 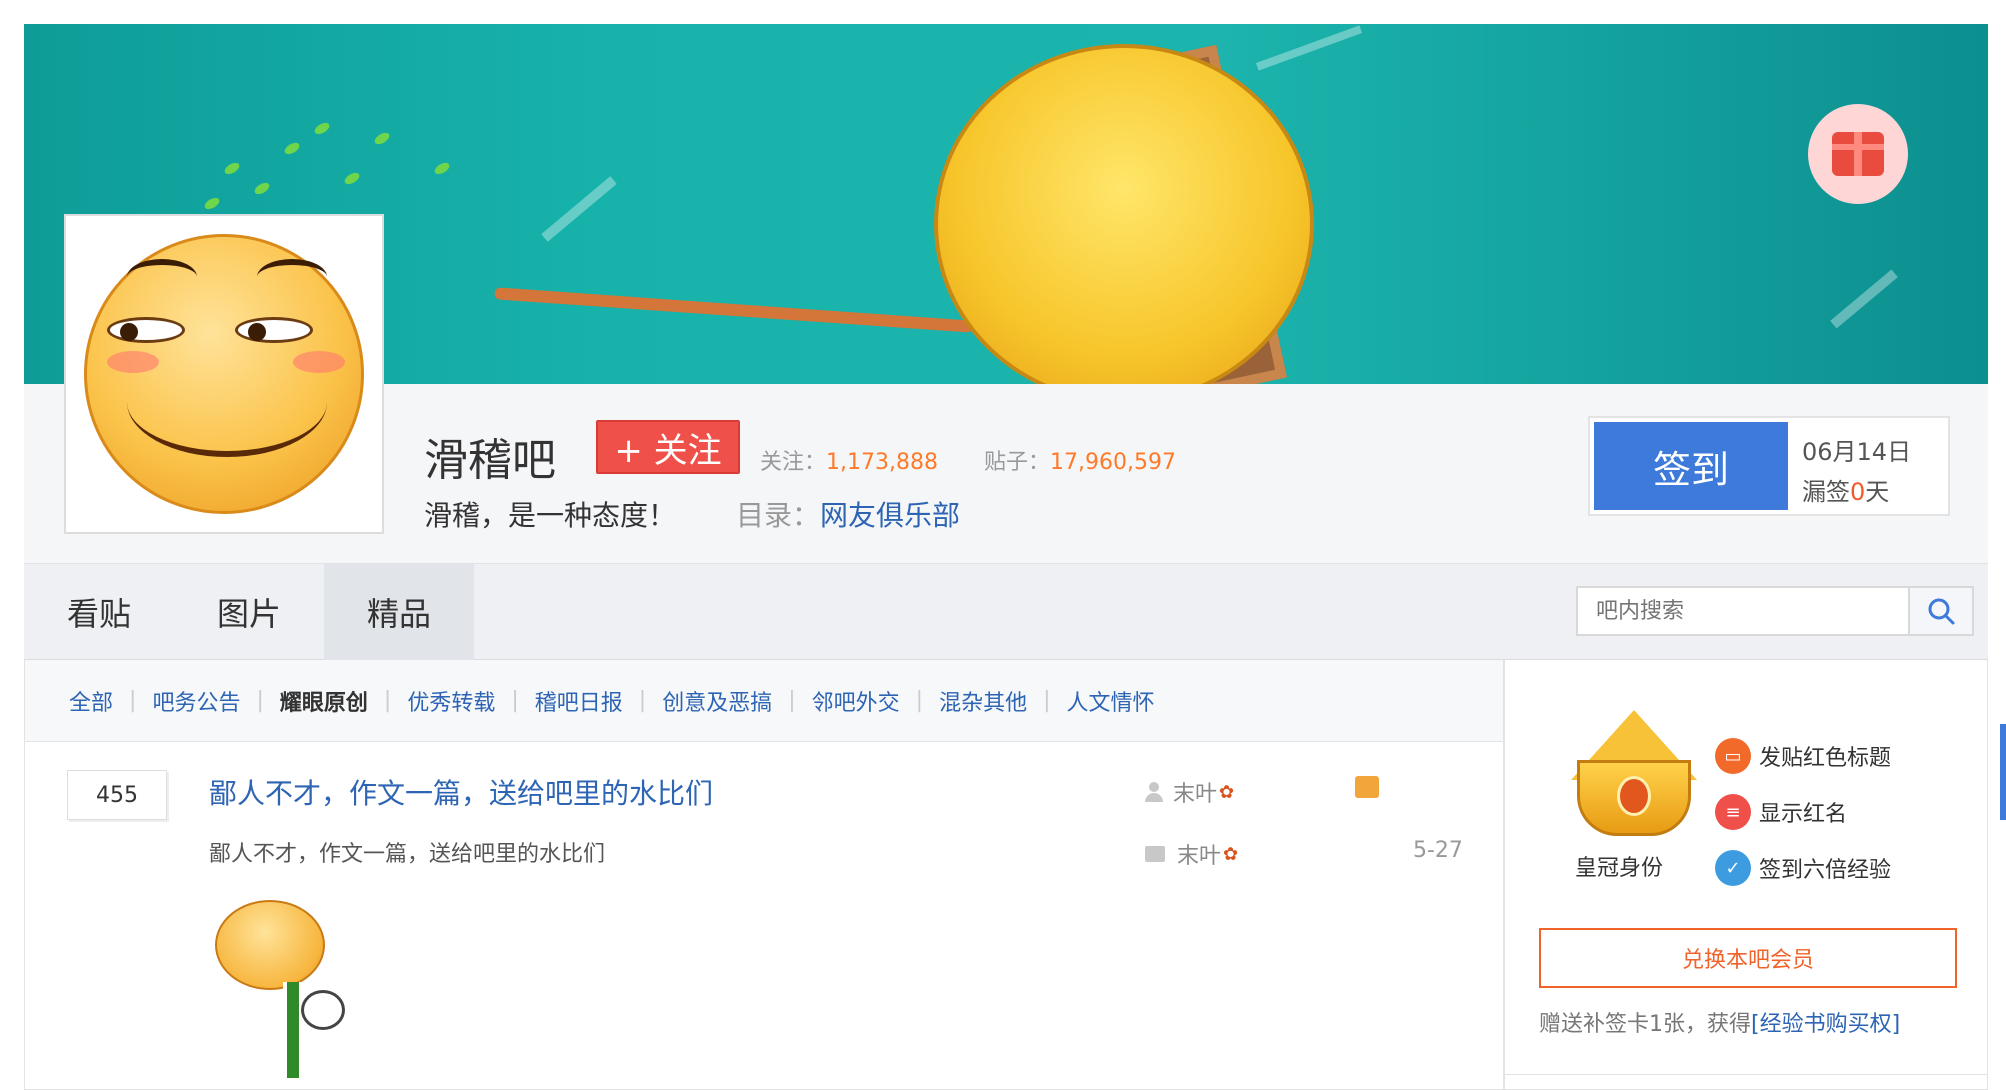 What do you see at coordinates (1113, 462) in the screenshot?
I see `post-count: 17,960,597` at bounding box center [1113, 462].